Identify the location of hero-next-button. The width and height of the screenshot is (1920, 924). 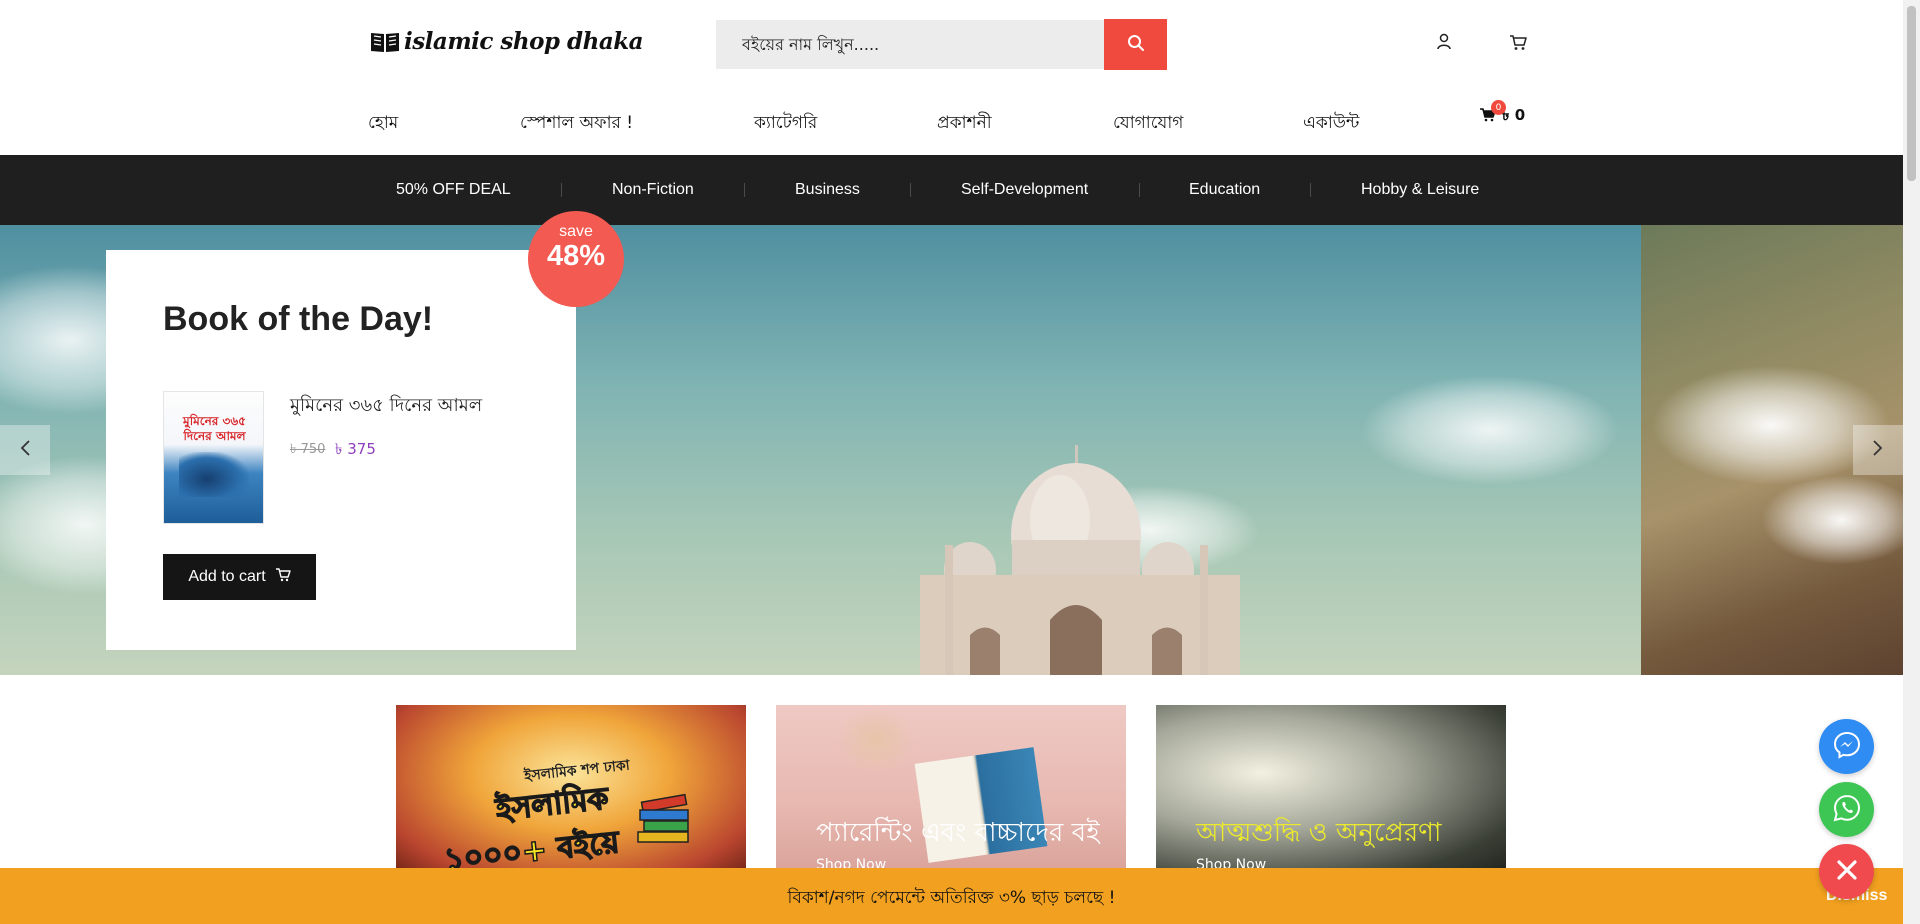
(1878, 450).